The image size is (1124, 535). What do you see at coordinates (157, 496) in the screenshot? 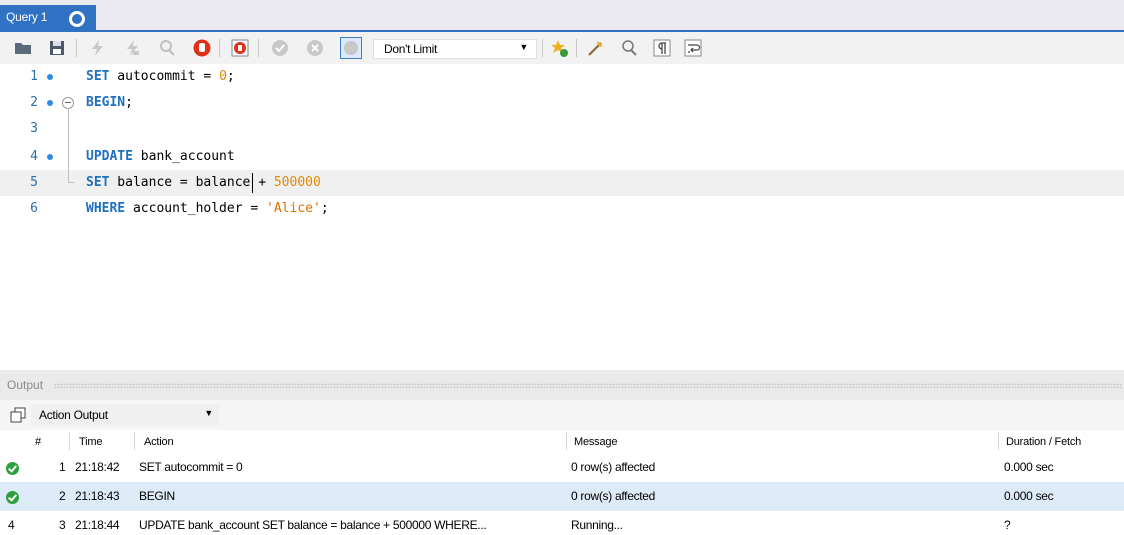
I see `cell-action: BEGIN` at bounding box center [157, 496].